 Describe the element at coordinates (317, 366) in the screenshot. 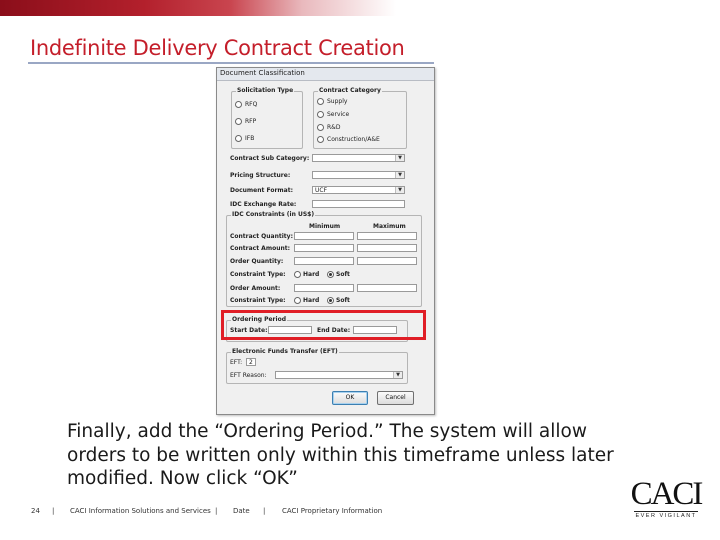

I see `eft-group: Electronic Funds Transfer (EFT)` at that location.